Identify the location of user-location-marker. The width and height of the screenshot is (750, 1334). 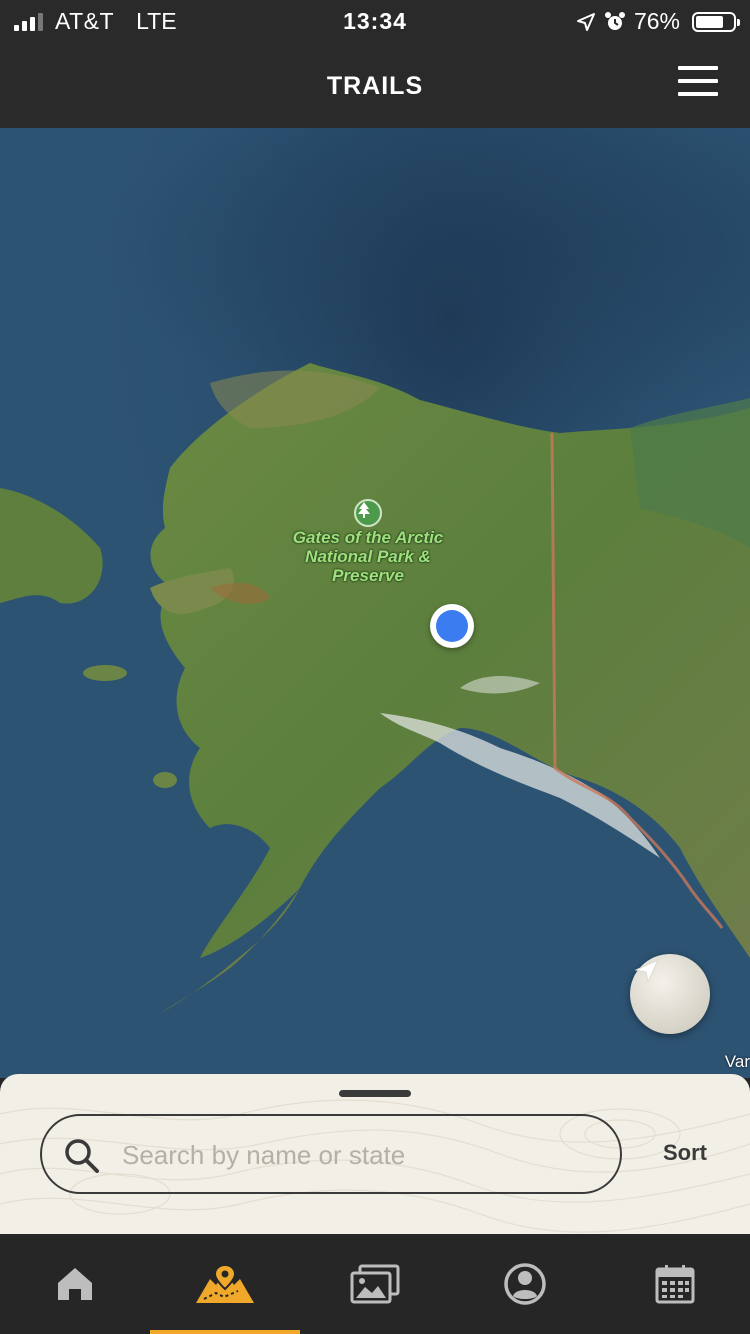
(452, 626).